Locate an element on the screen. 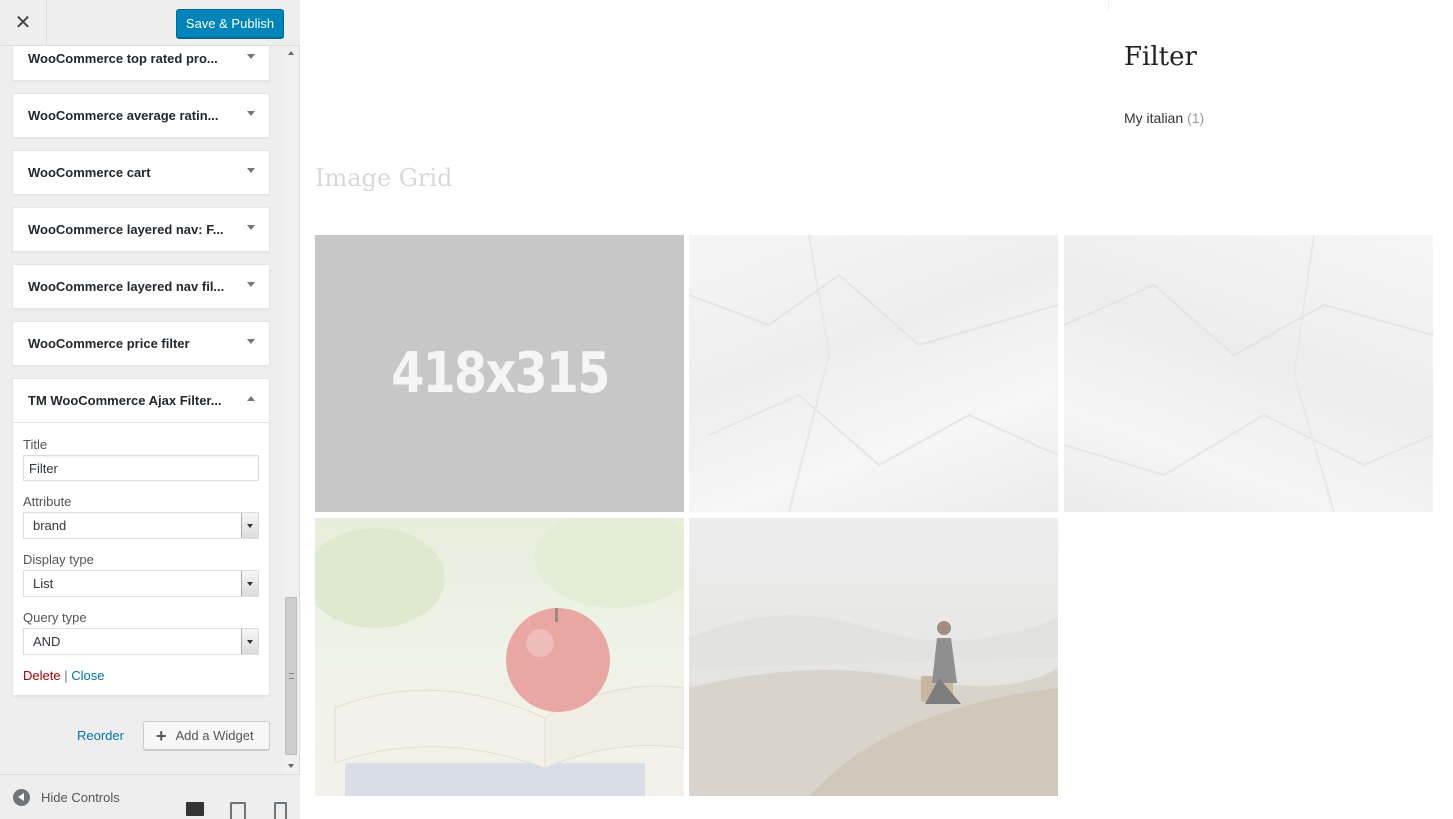 The image size is (1453, 819). attribute-select: brand is located at coordinates (141, 525).